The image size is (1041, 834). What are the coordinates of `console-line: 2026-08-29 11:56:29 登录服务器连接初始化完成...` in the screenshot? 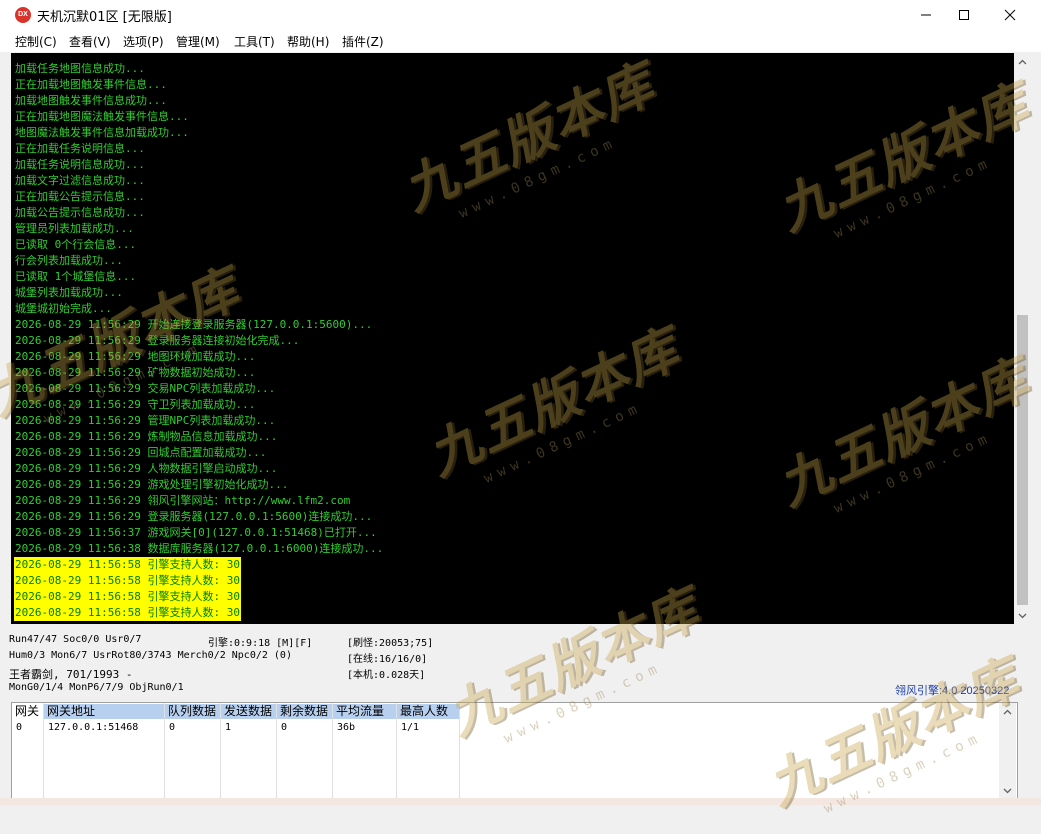 It's located at (157, 340).